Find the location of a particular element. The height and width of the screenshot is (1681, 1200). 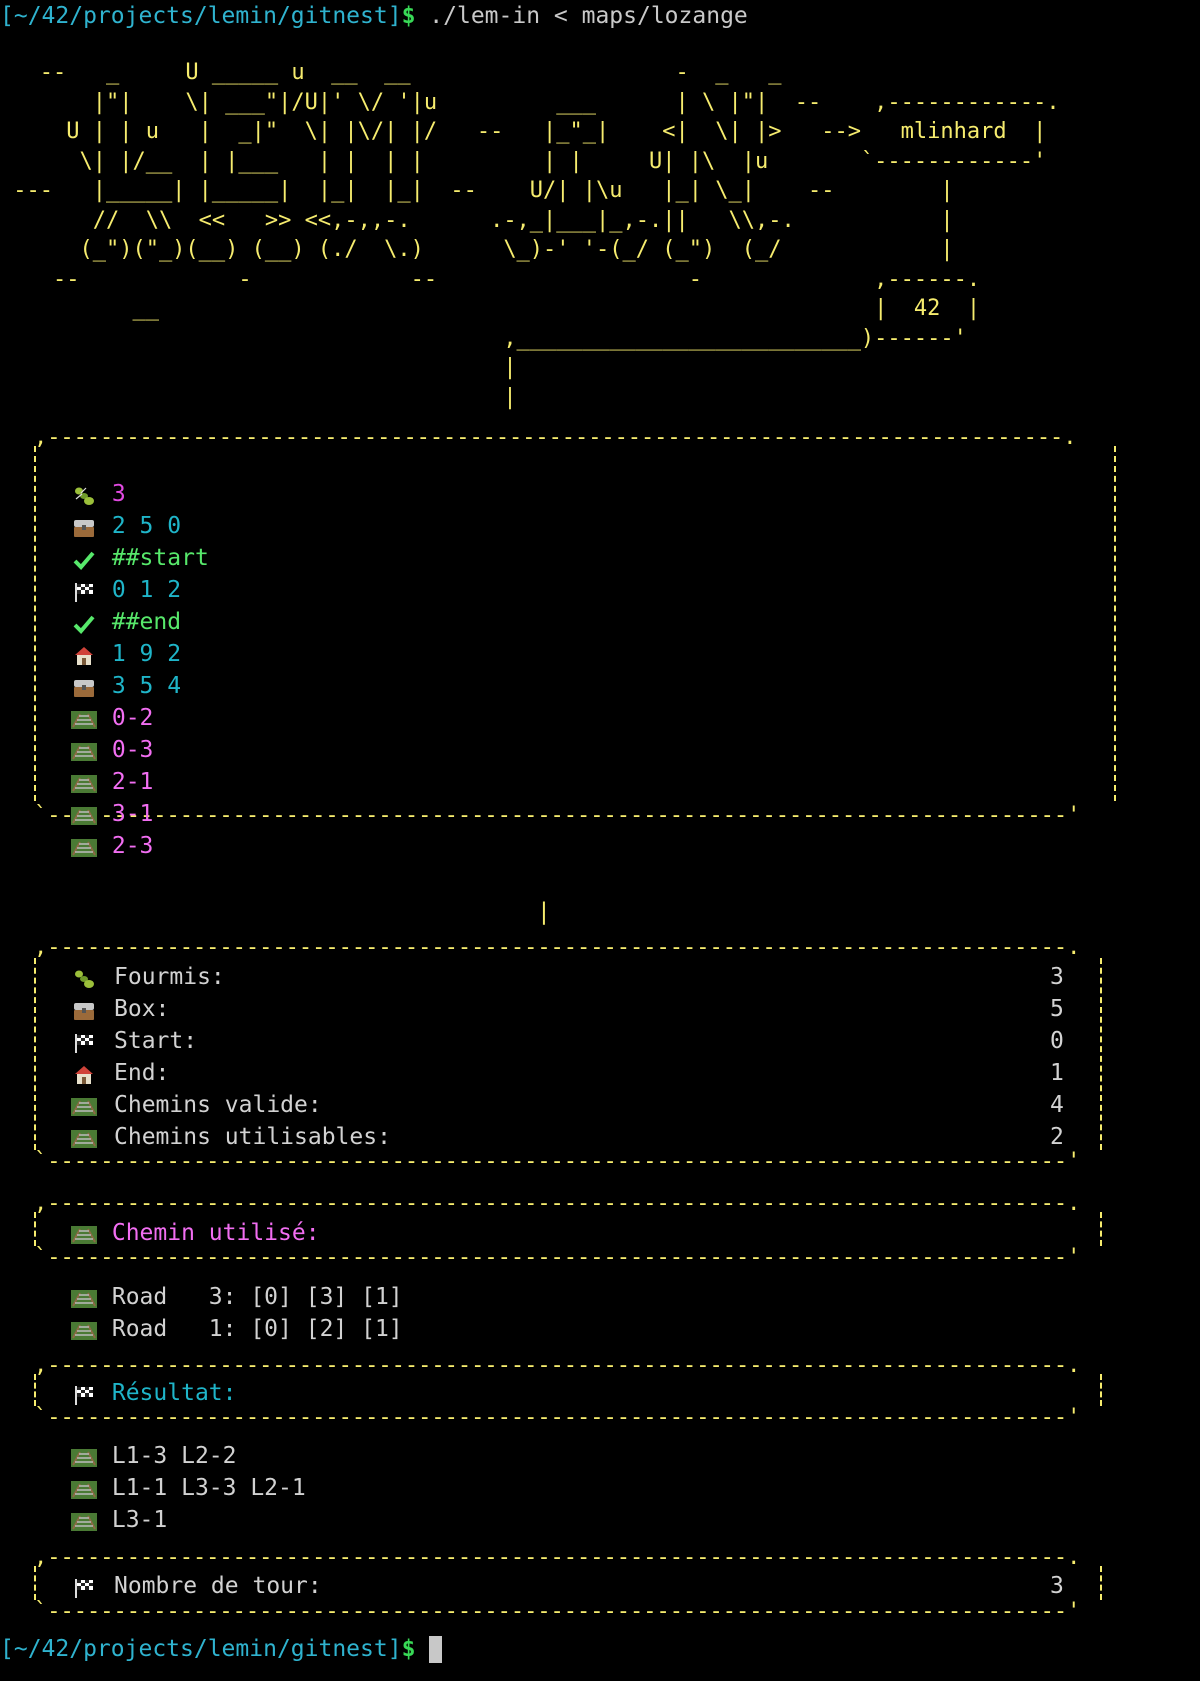

stat-label: Chemins valide: is located at coordinates (218, 1105).